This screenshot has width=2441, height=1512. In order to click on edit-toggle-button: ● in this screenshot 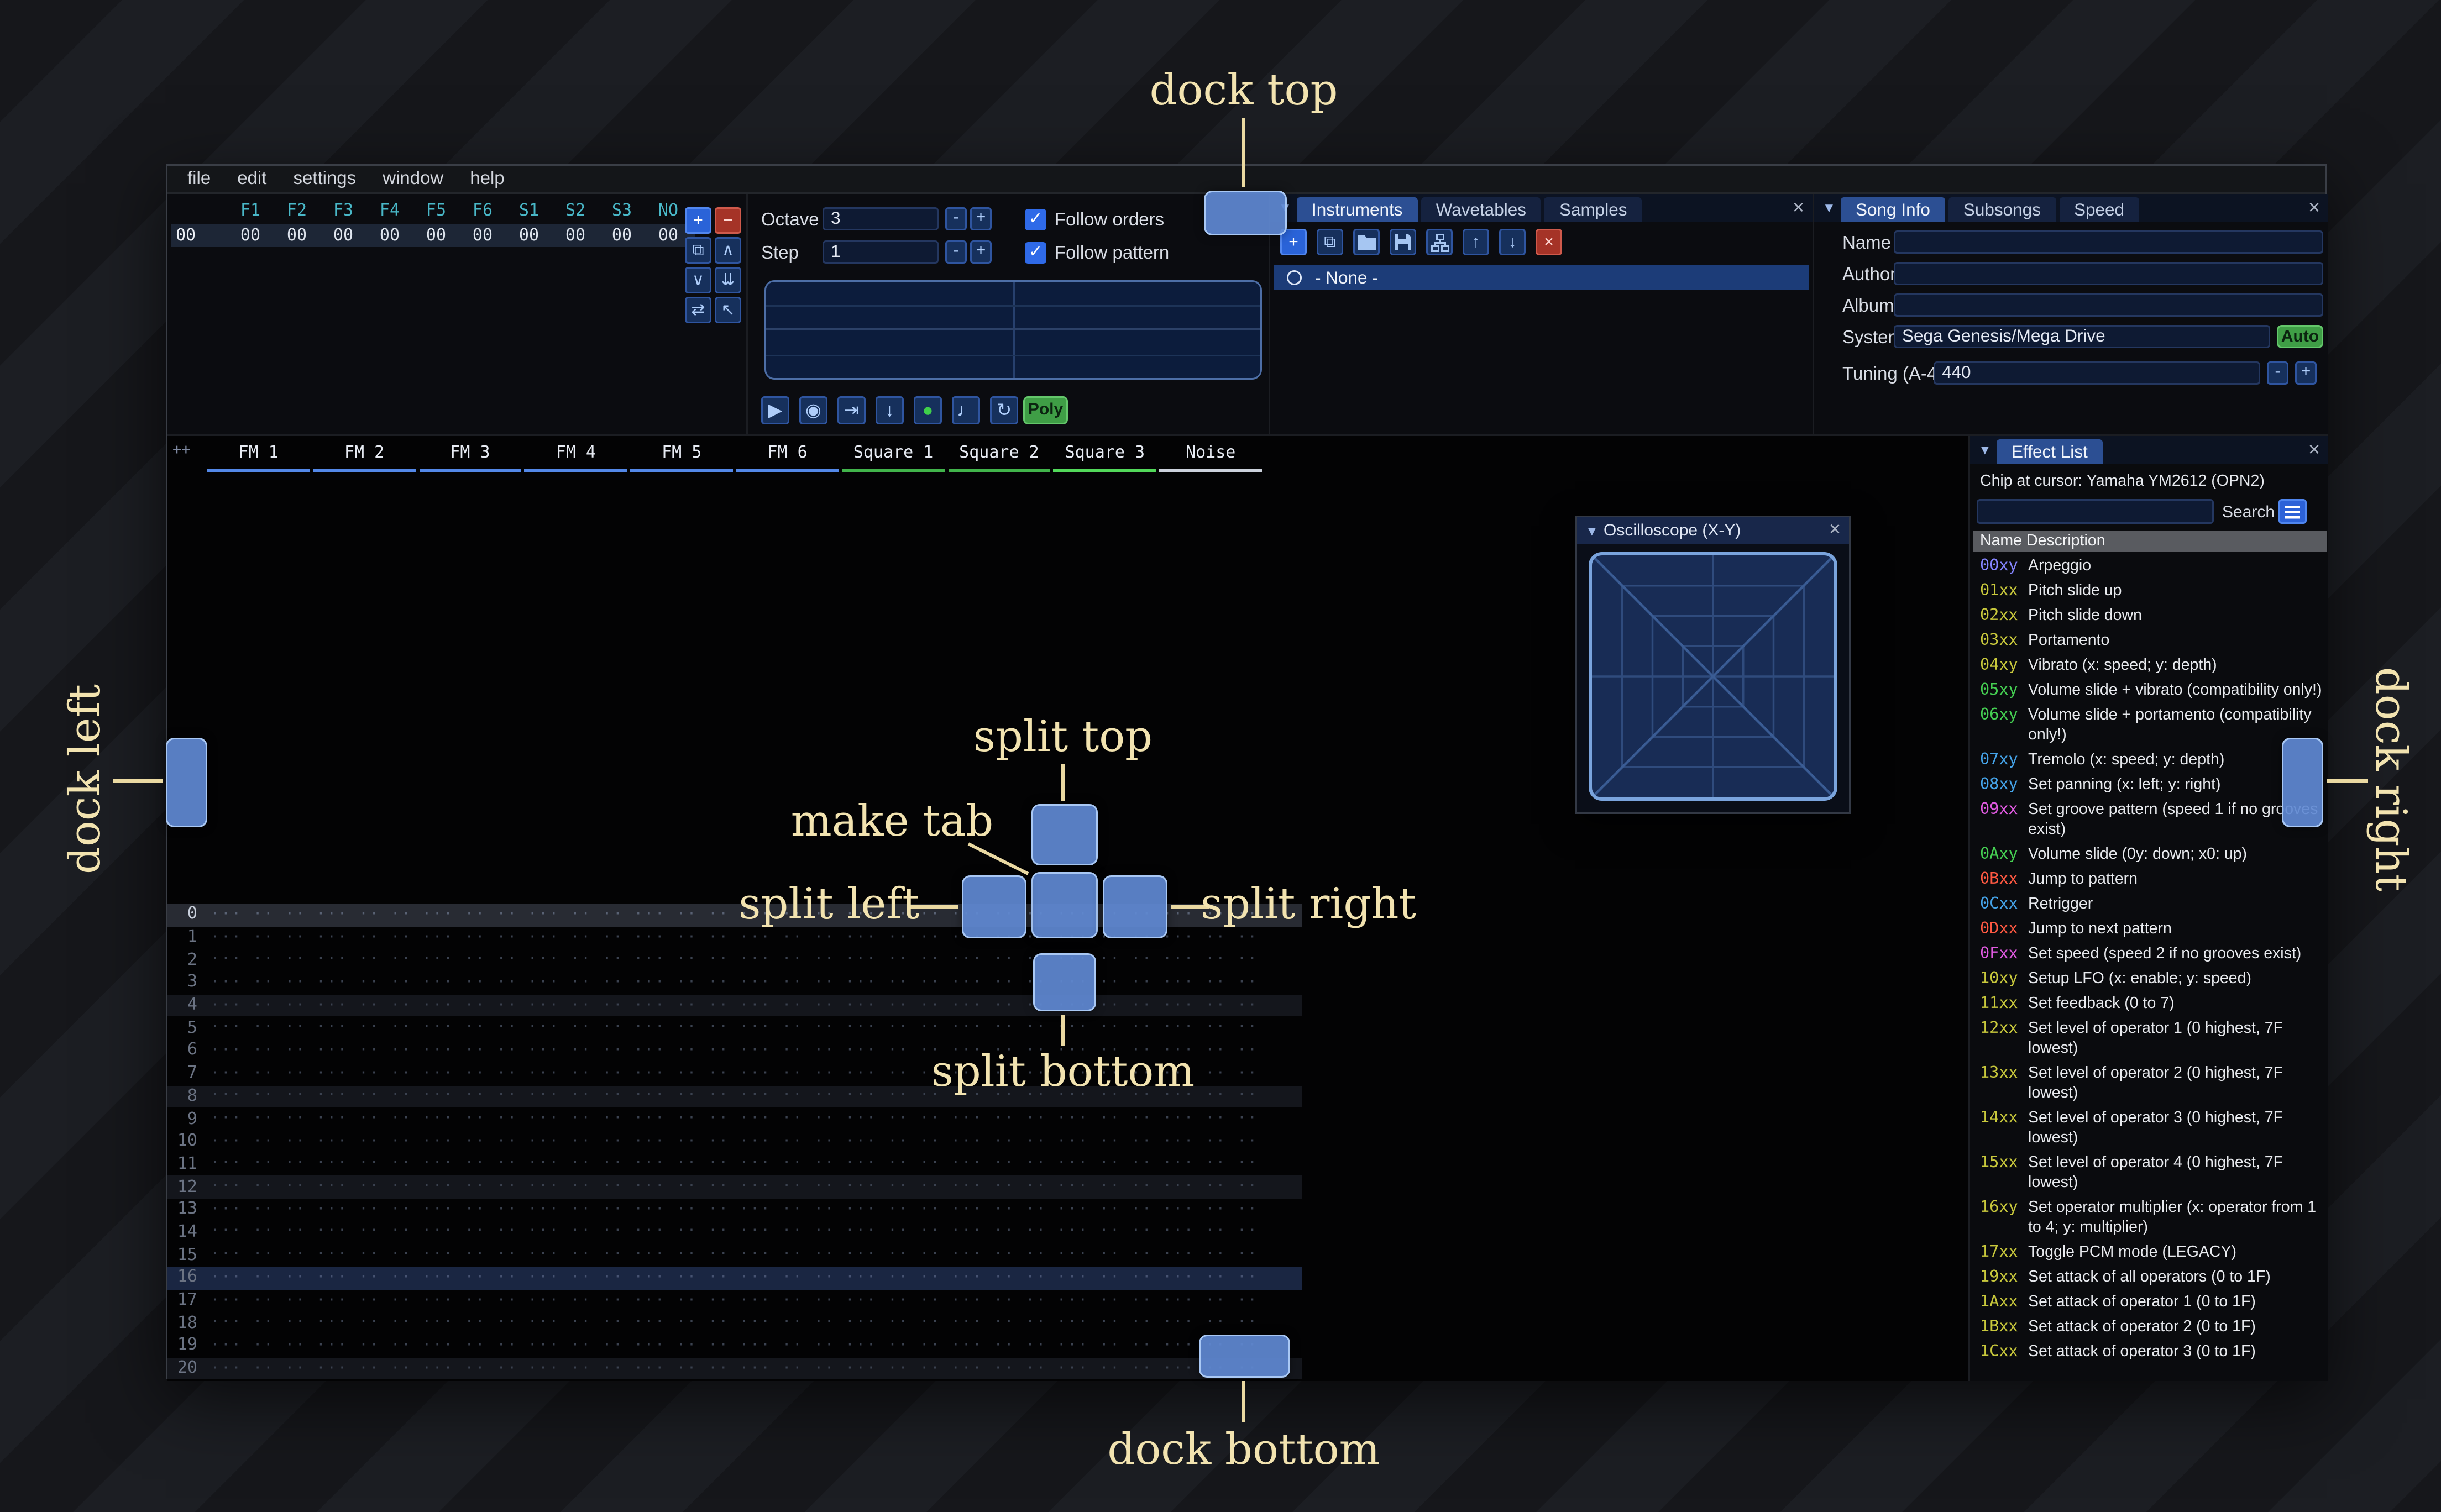, I will do `click(928, 410)`.